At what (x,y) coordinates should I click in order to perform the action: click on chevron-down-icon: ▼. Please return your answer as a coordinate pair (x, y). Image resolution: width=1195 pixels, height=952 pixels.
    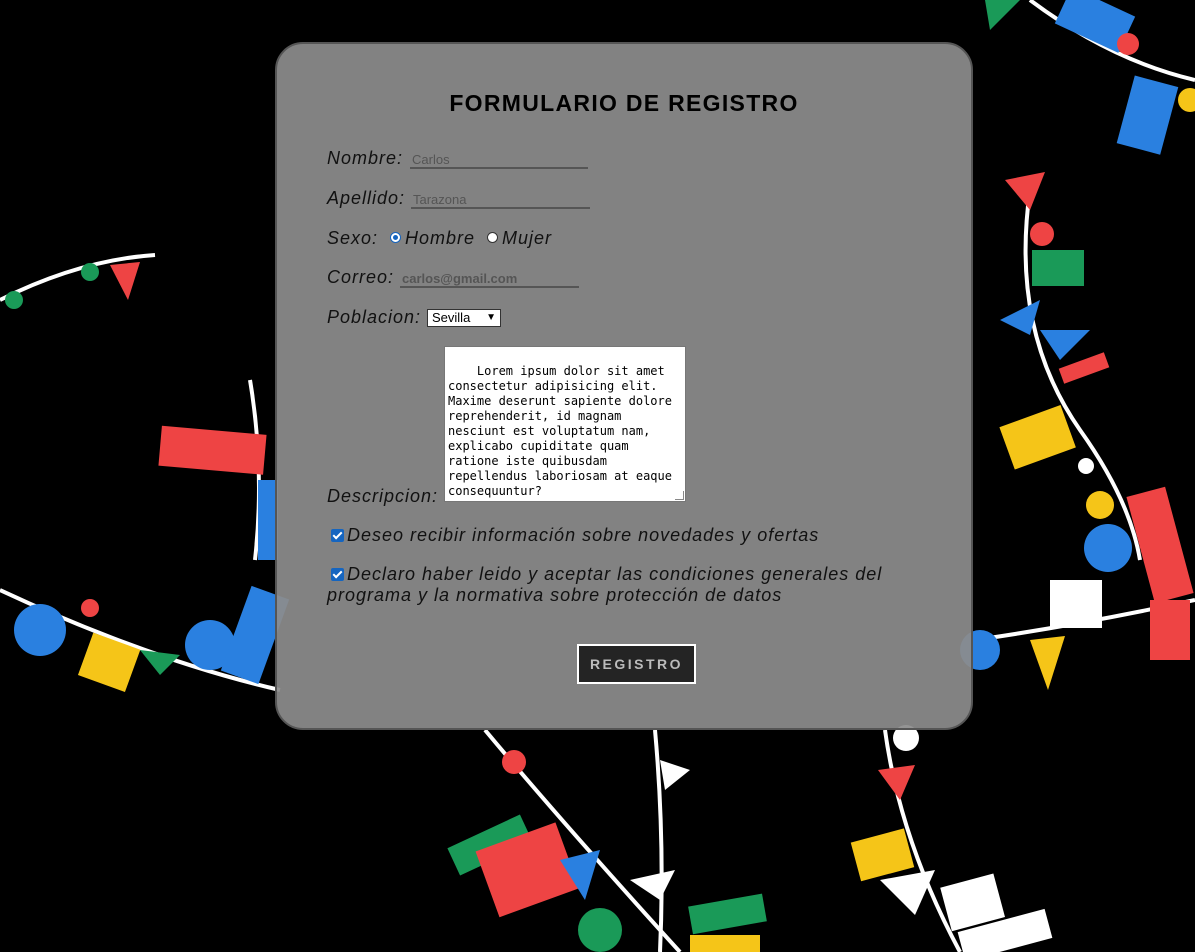
    Looking at the image, I should click on (491, 317).